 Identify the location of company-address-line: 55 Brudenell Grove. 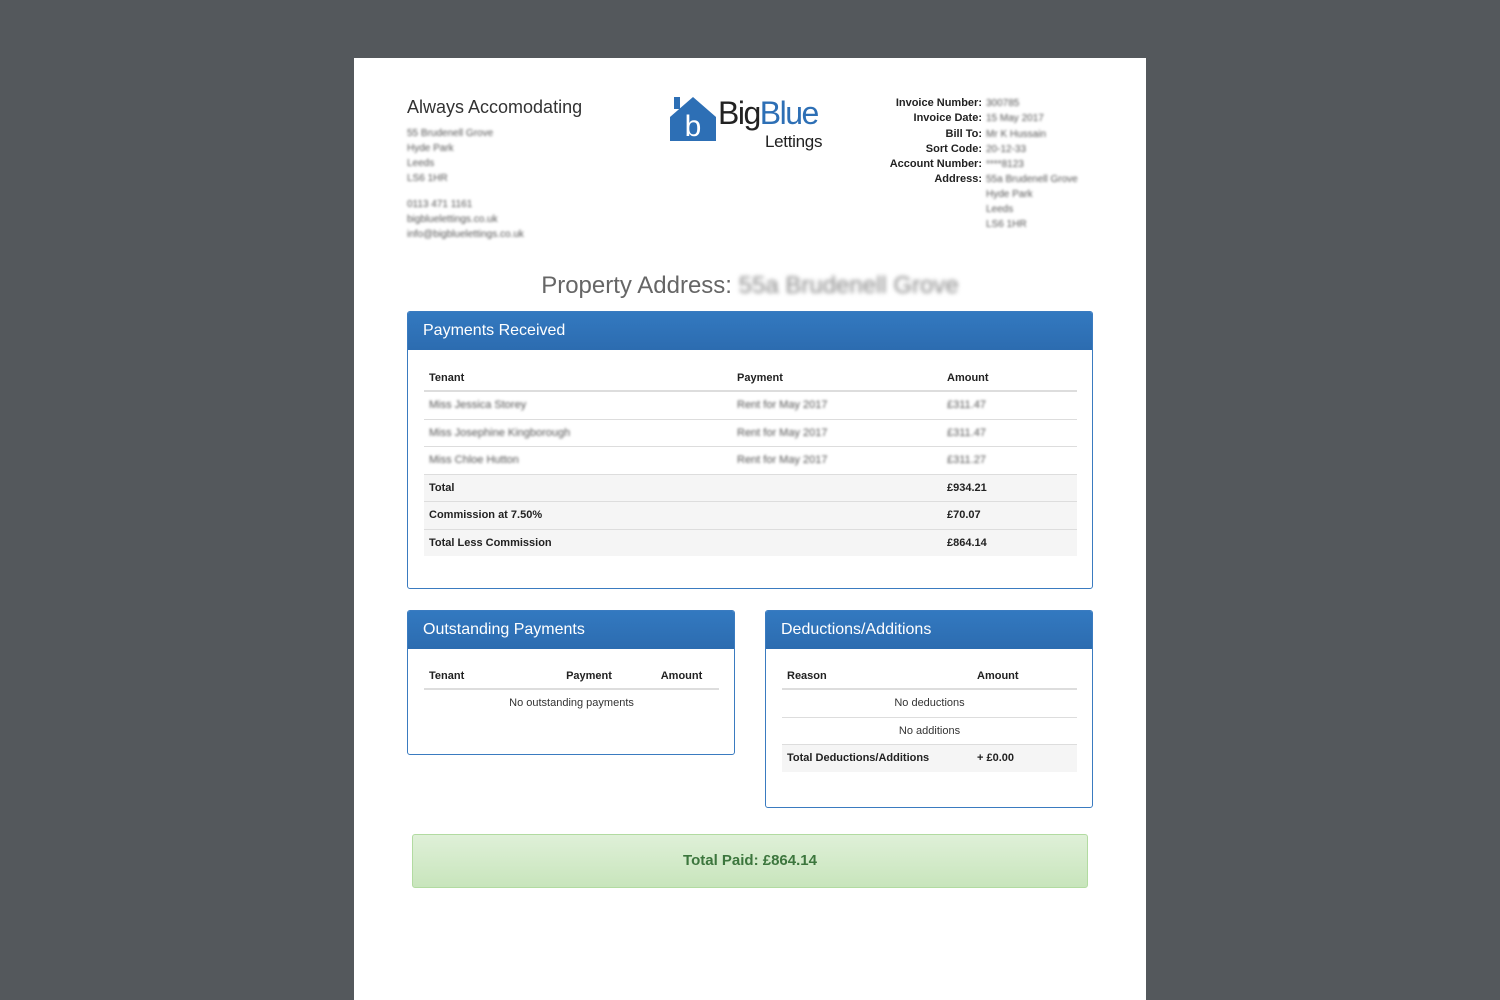
(450, 133).